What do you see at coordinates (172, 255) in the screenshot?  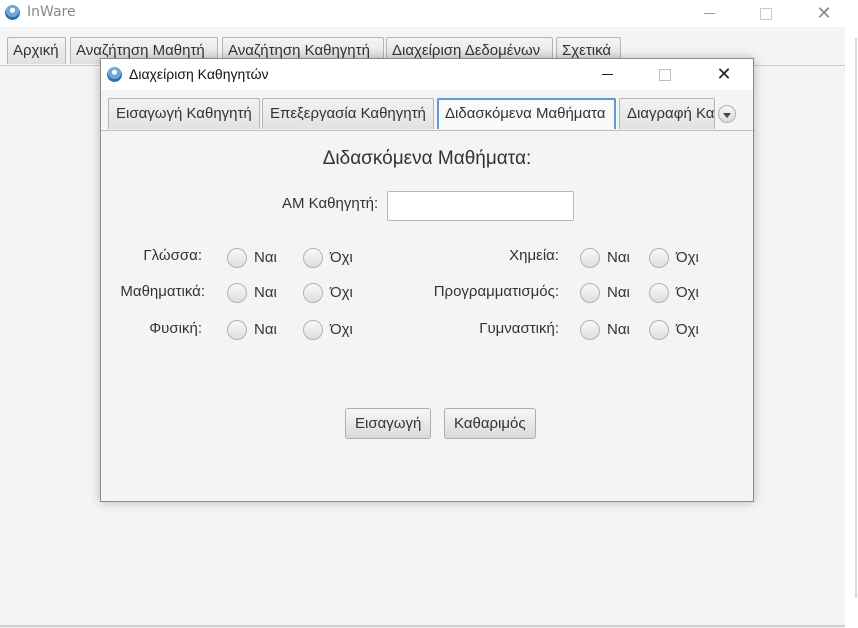 I see `subject-label-language: Γλώσσα:` at bounding box center [172, 255].